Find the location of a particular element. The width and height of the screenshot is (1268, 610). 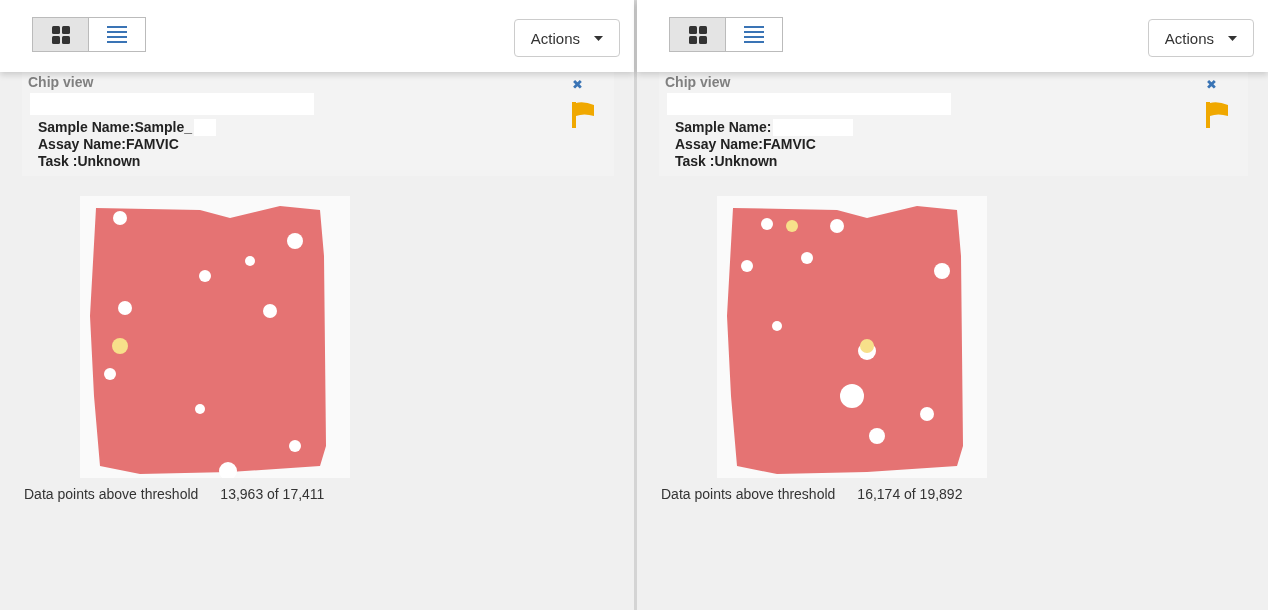

threshold-value: 13,963 of 17,411 is located at coordinates (272, 494).